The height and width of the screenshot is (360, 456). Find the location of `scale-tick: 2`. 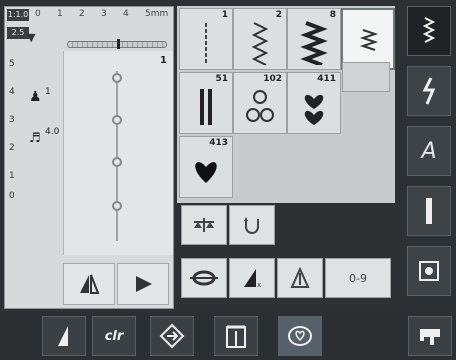

scale-tick: 2 is located at coordinates (12, 148).